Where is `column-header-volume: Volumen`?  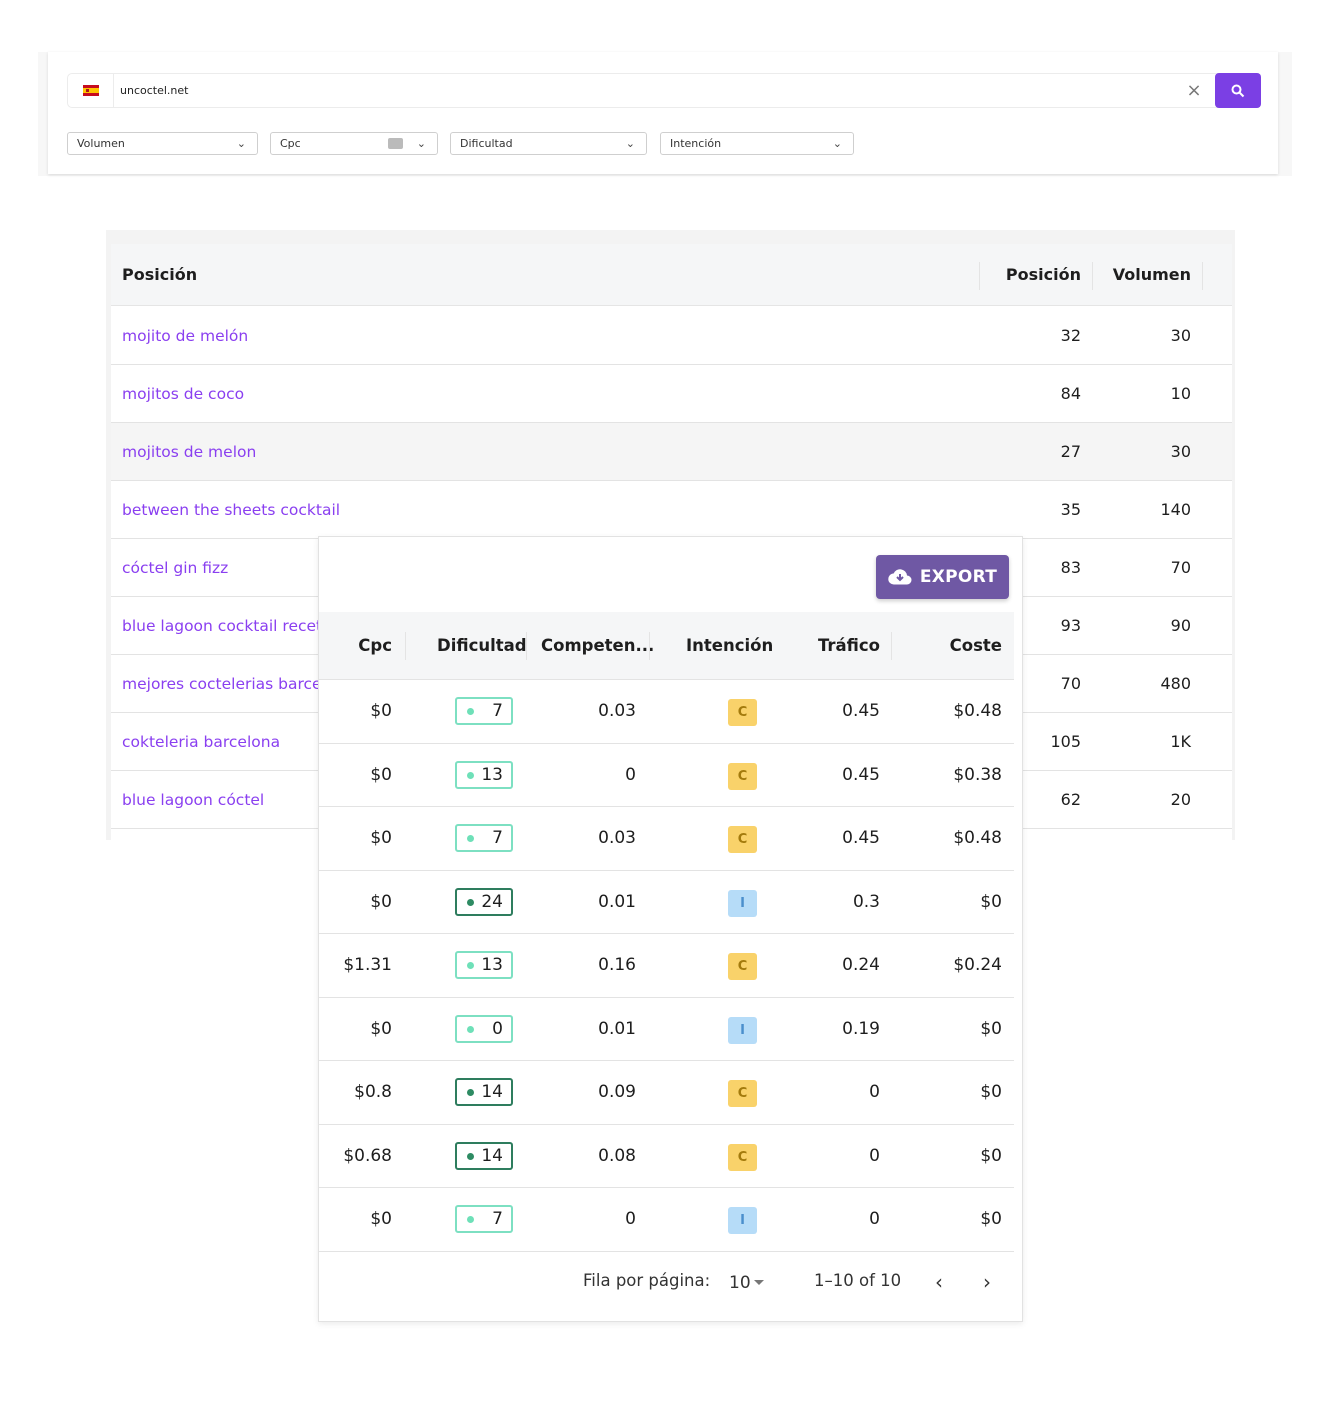
column-header-volume: Volumen is located at coordinates (1151, 275).